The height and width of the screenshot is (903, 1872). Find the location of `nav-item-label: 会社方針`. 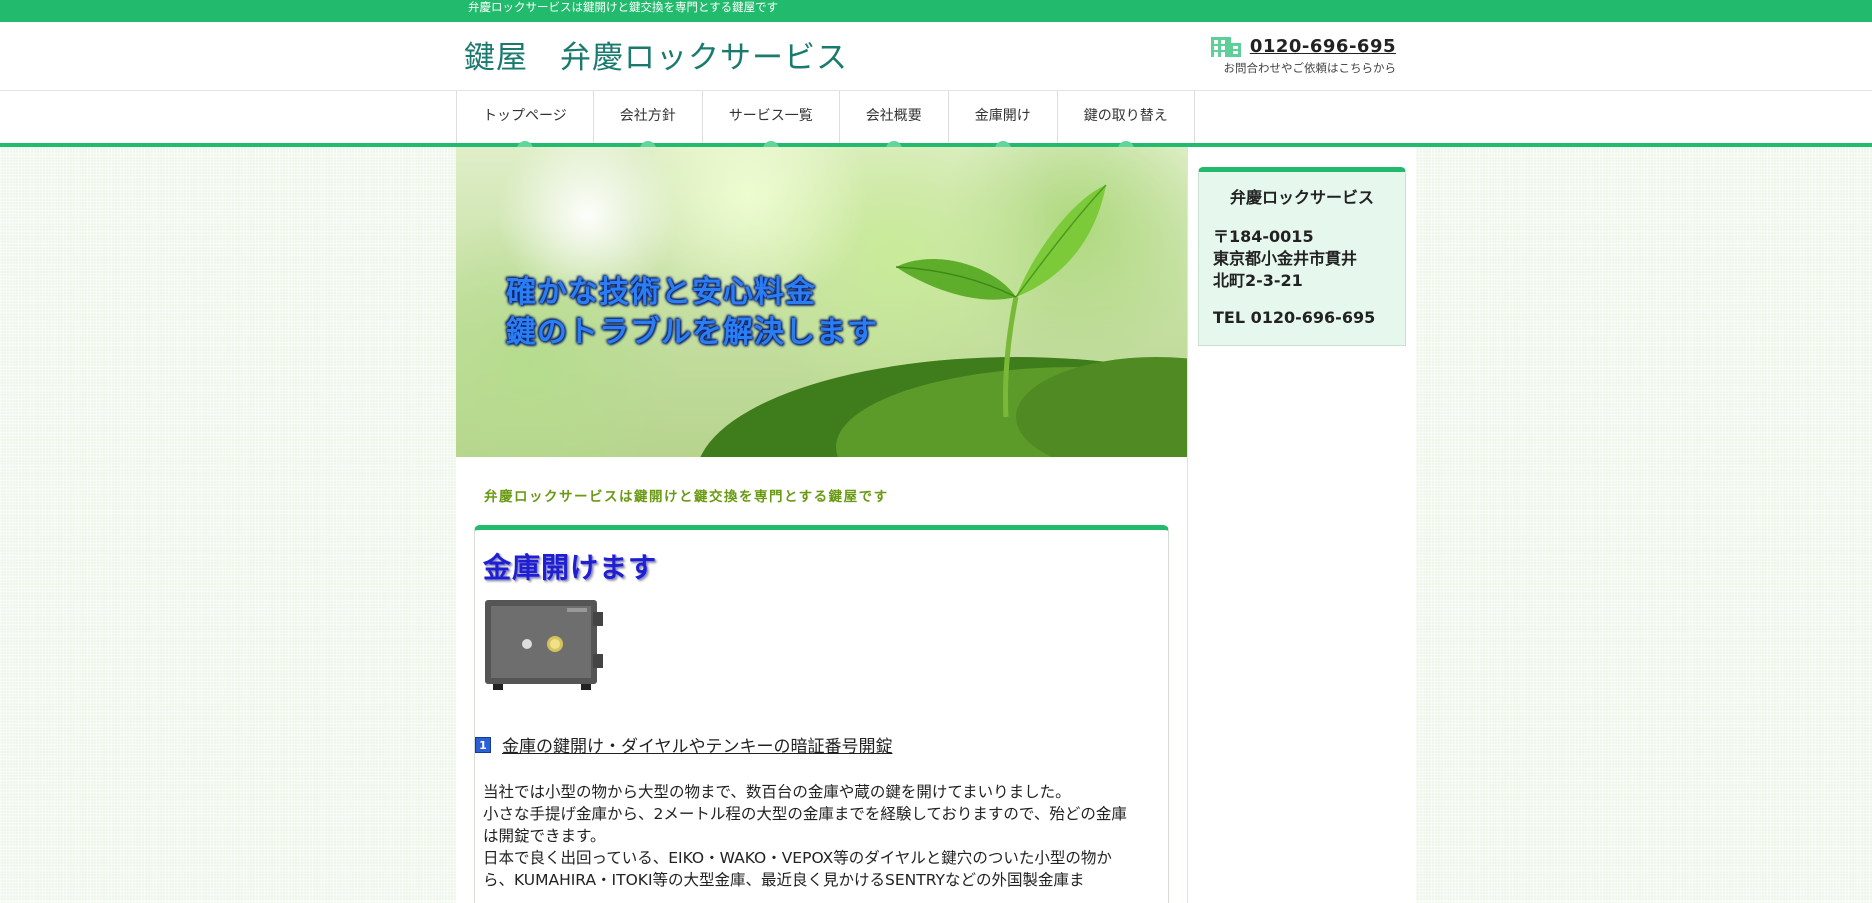

nav-item-label: 会社方針 is located at coordinates (647, 116).